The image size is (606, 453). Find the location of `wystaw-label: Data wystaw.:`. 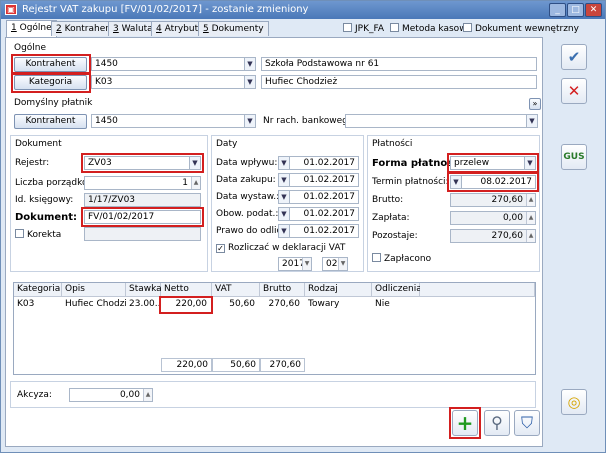

wystaw-label: Data wystaw.: is located at coordinates (248, 197).